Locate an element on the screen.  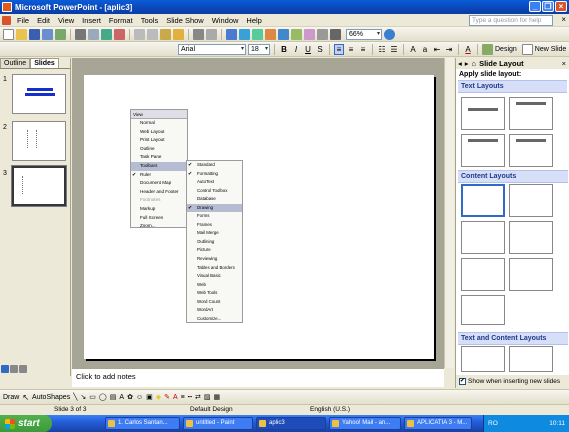
menu-edit: Edit is located at coordinates (43, 20).